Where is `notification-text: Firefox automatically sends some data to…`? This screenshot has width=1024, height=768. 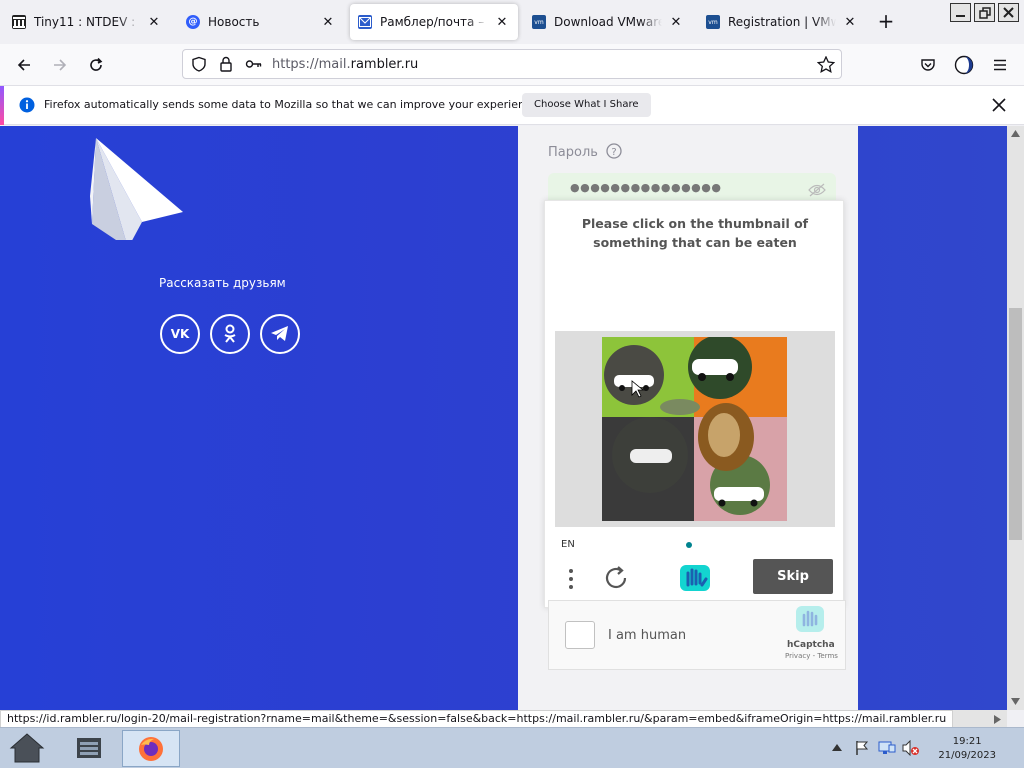
notification-text: Firefox automatically sends some data to… is located at coordinates (293, 104).